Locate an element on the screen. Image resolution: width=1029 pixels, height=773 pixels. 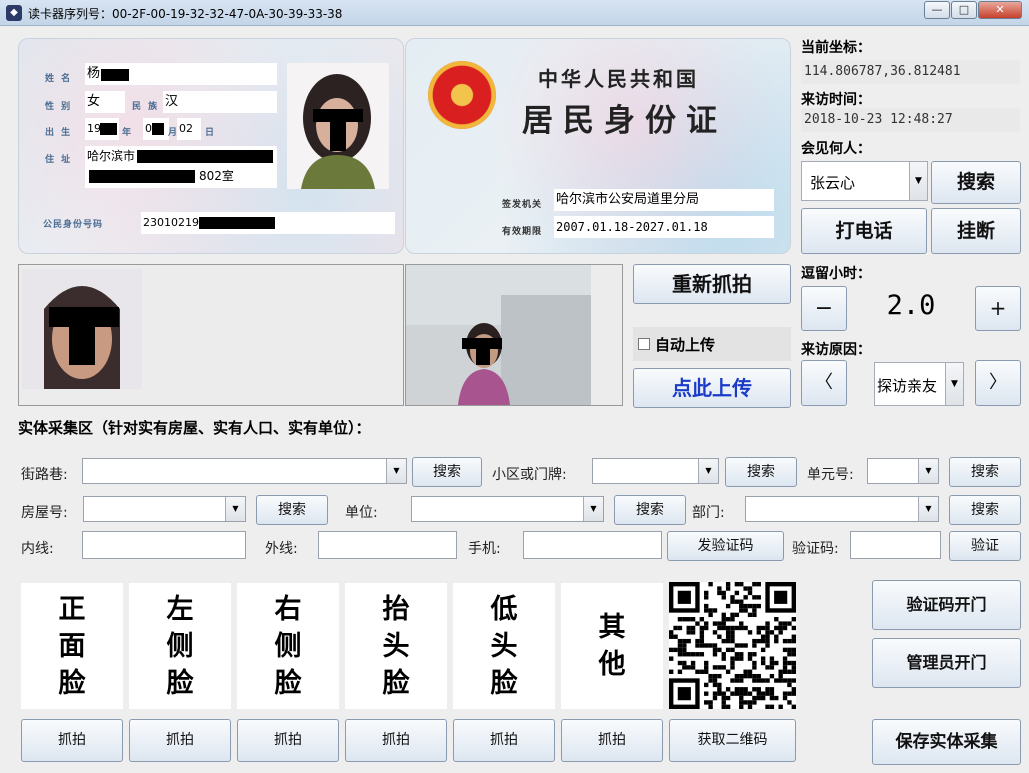
name-value: 杨 is located at coordinates (94, 73).